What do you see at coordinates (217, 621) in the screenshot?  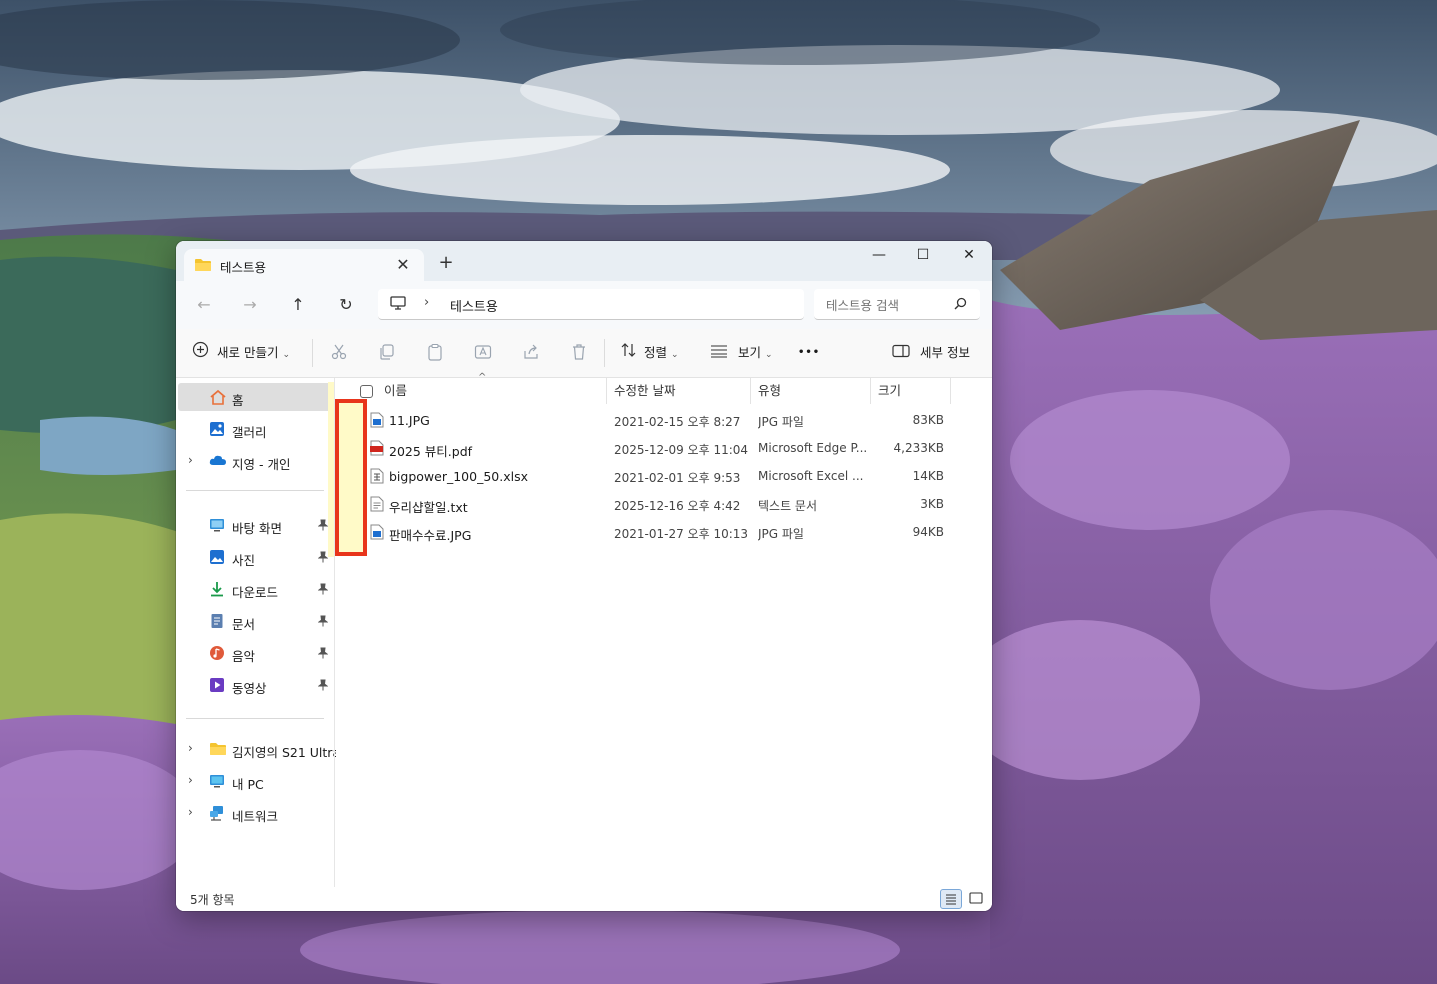 I see `documents-icon` at bounding box center [217, 621].